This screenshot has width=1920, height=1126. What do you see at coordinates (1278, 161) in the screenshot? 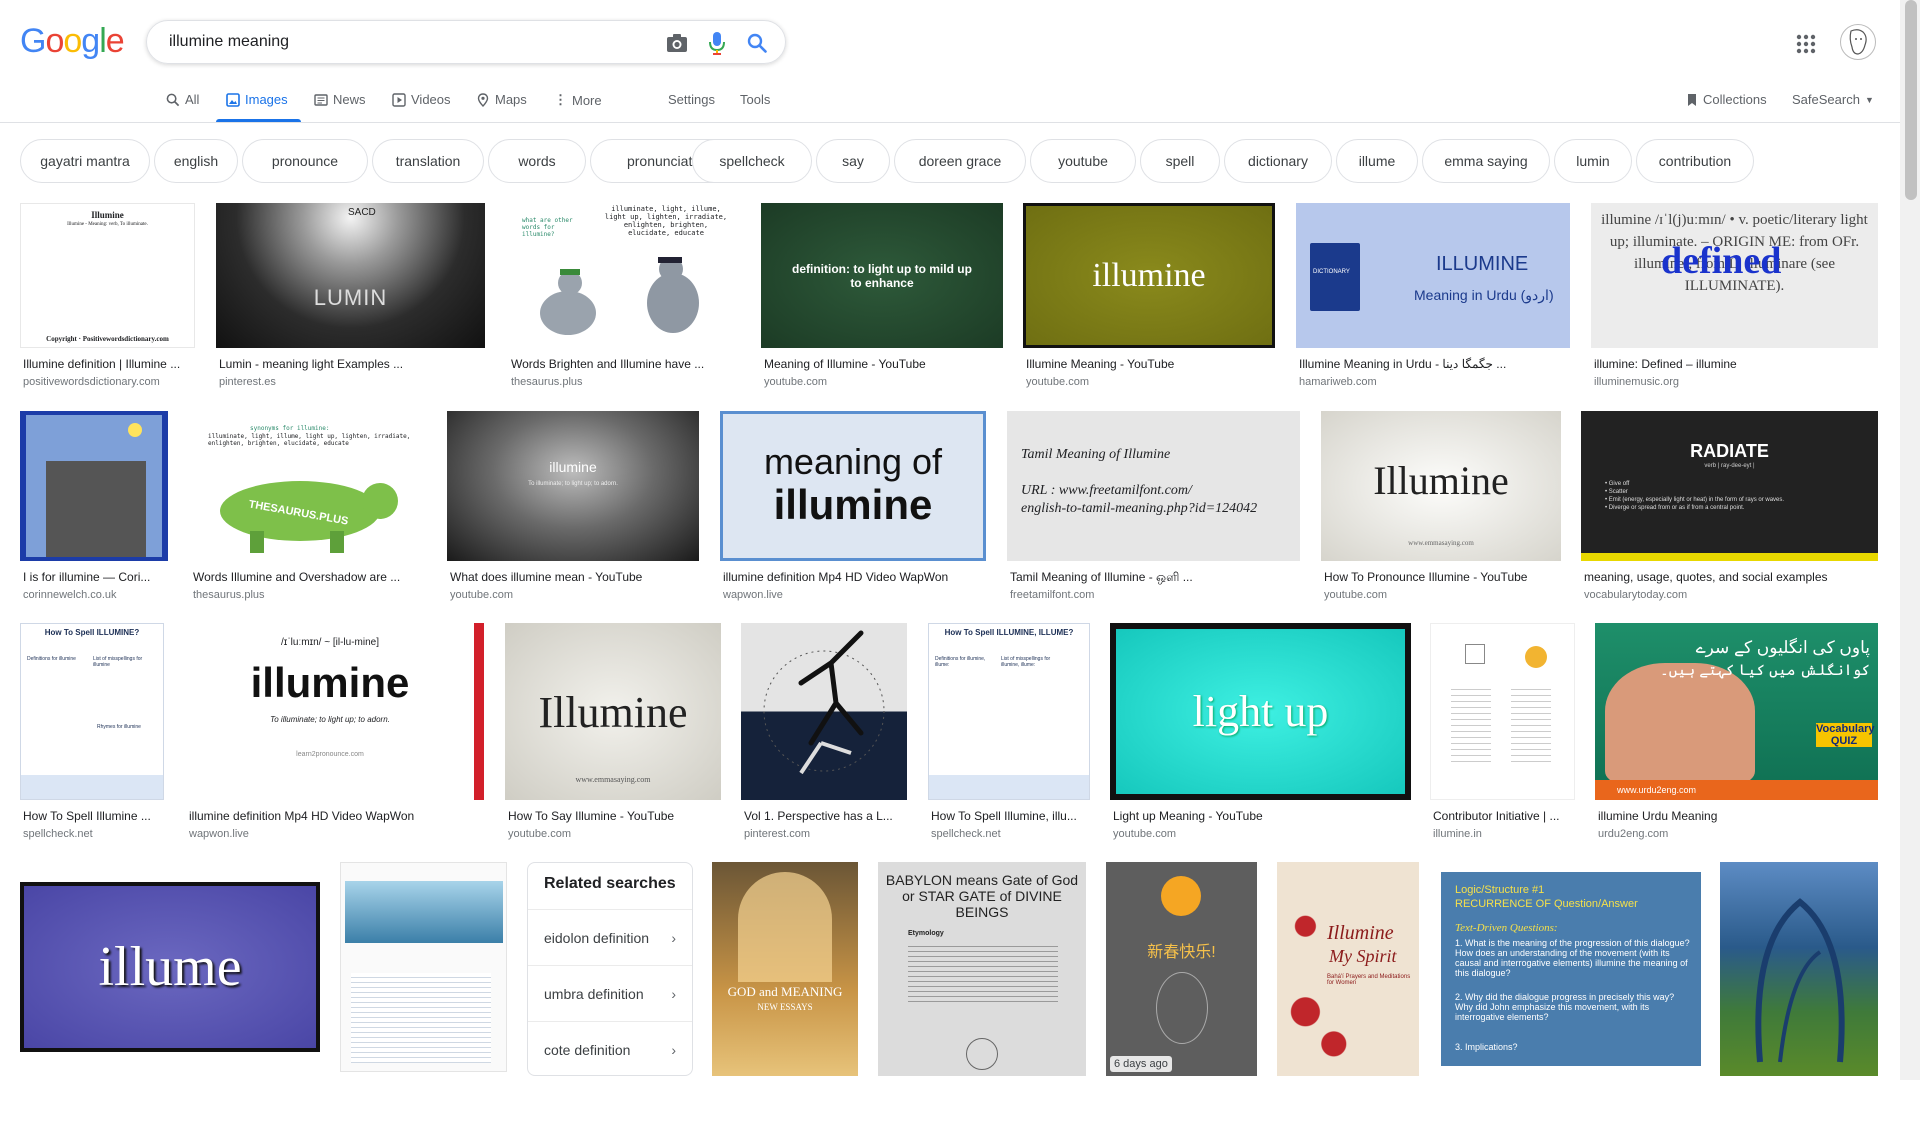
I see `chip-dictionary: dictionary` at bounding box center [1278, 161].